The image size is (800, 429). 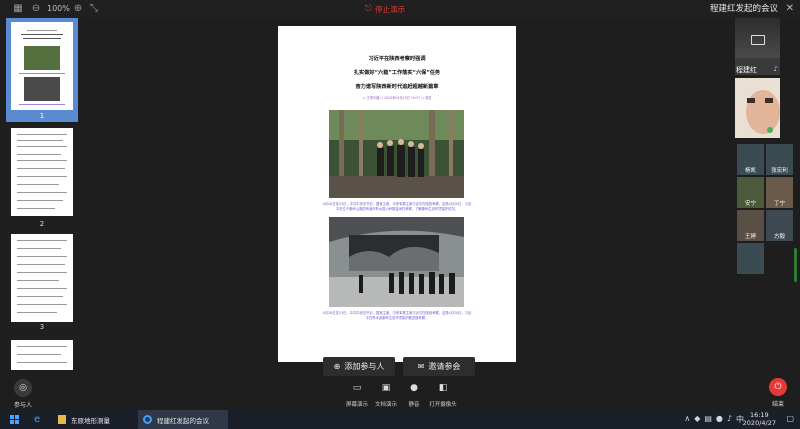 I want to click on screen-share-placeholder, so click(x=757, y=38).